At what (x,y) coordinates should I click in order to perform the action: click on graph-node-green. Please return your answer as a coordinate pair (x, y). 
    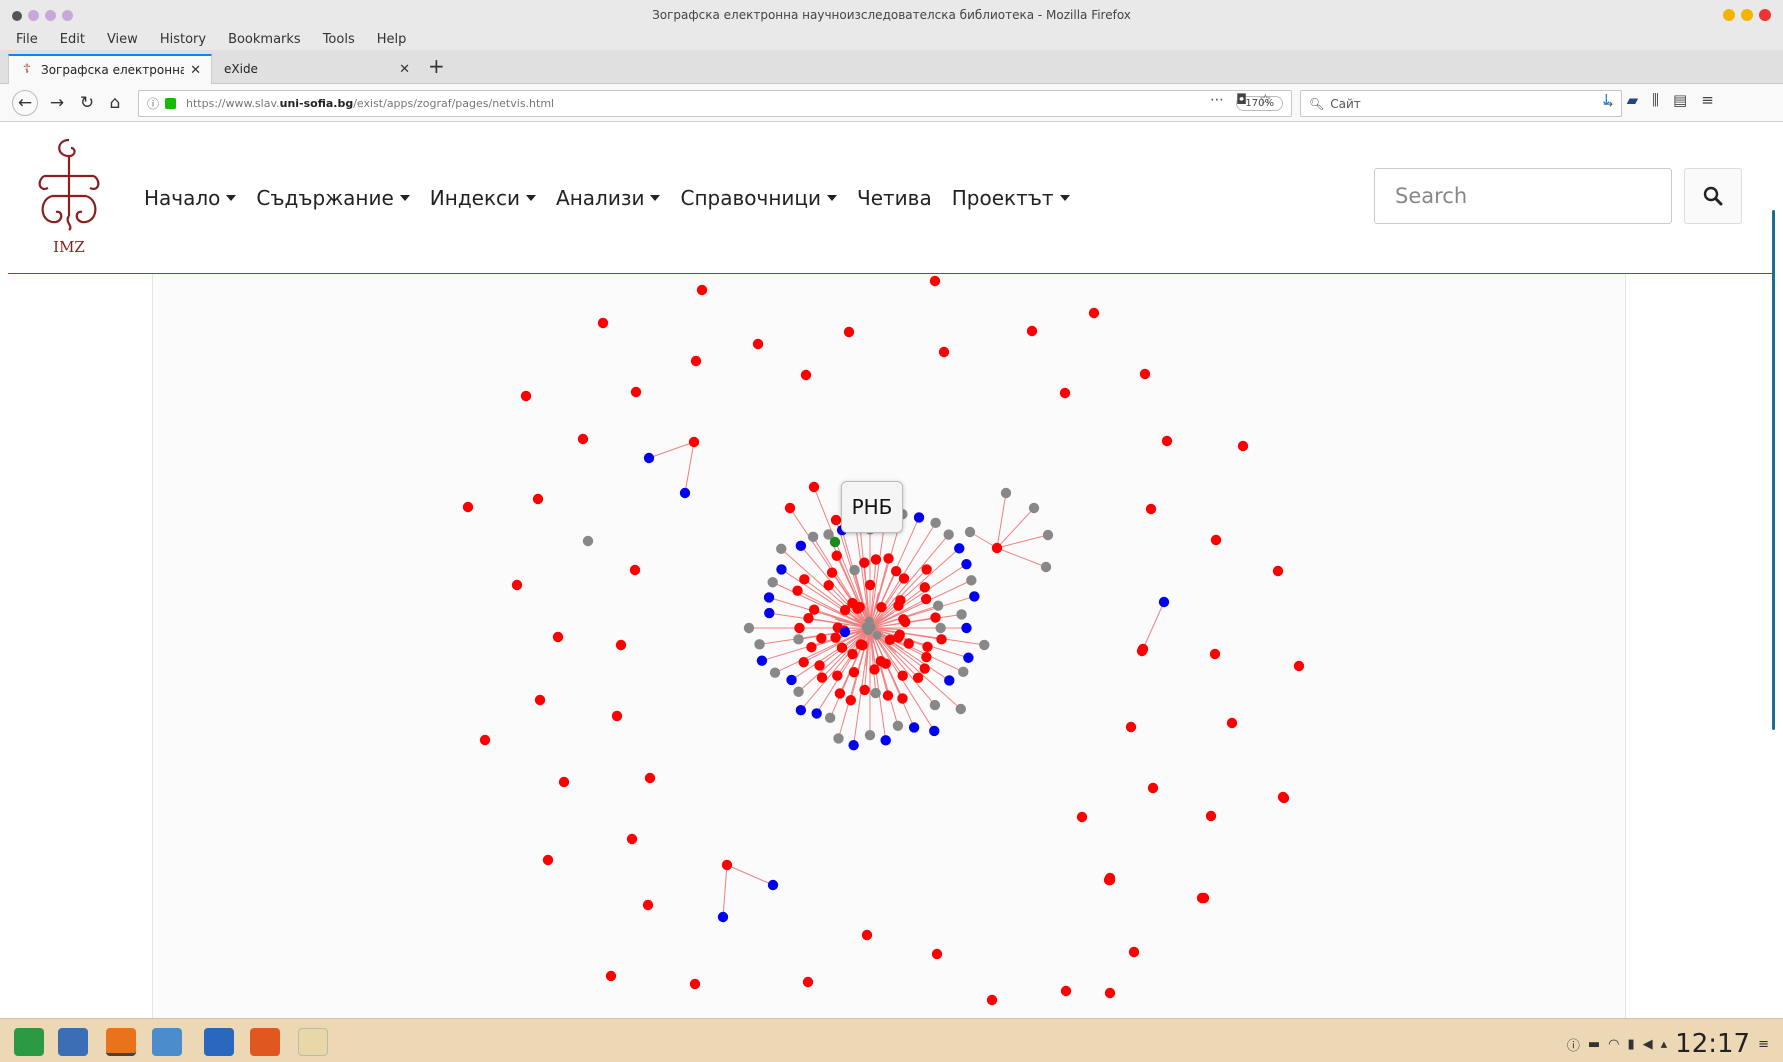
    Looking at the image, I should click on (835, 542).